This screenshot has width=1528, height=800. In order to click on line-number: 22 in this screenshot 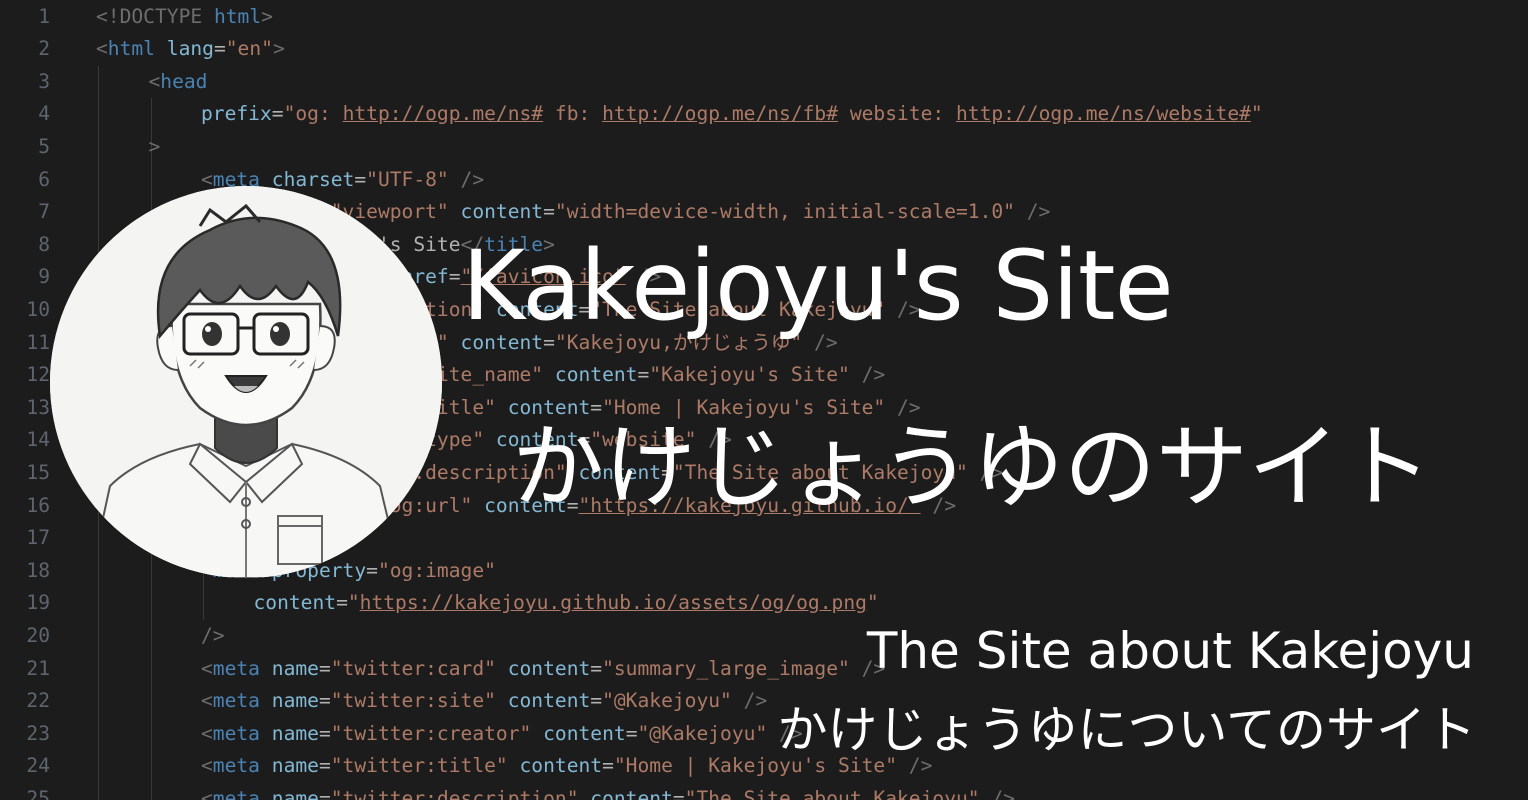, I will do `click(38, 701)`.